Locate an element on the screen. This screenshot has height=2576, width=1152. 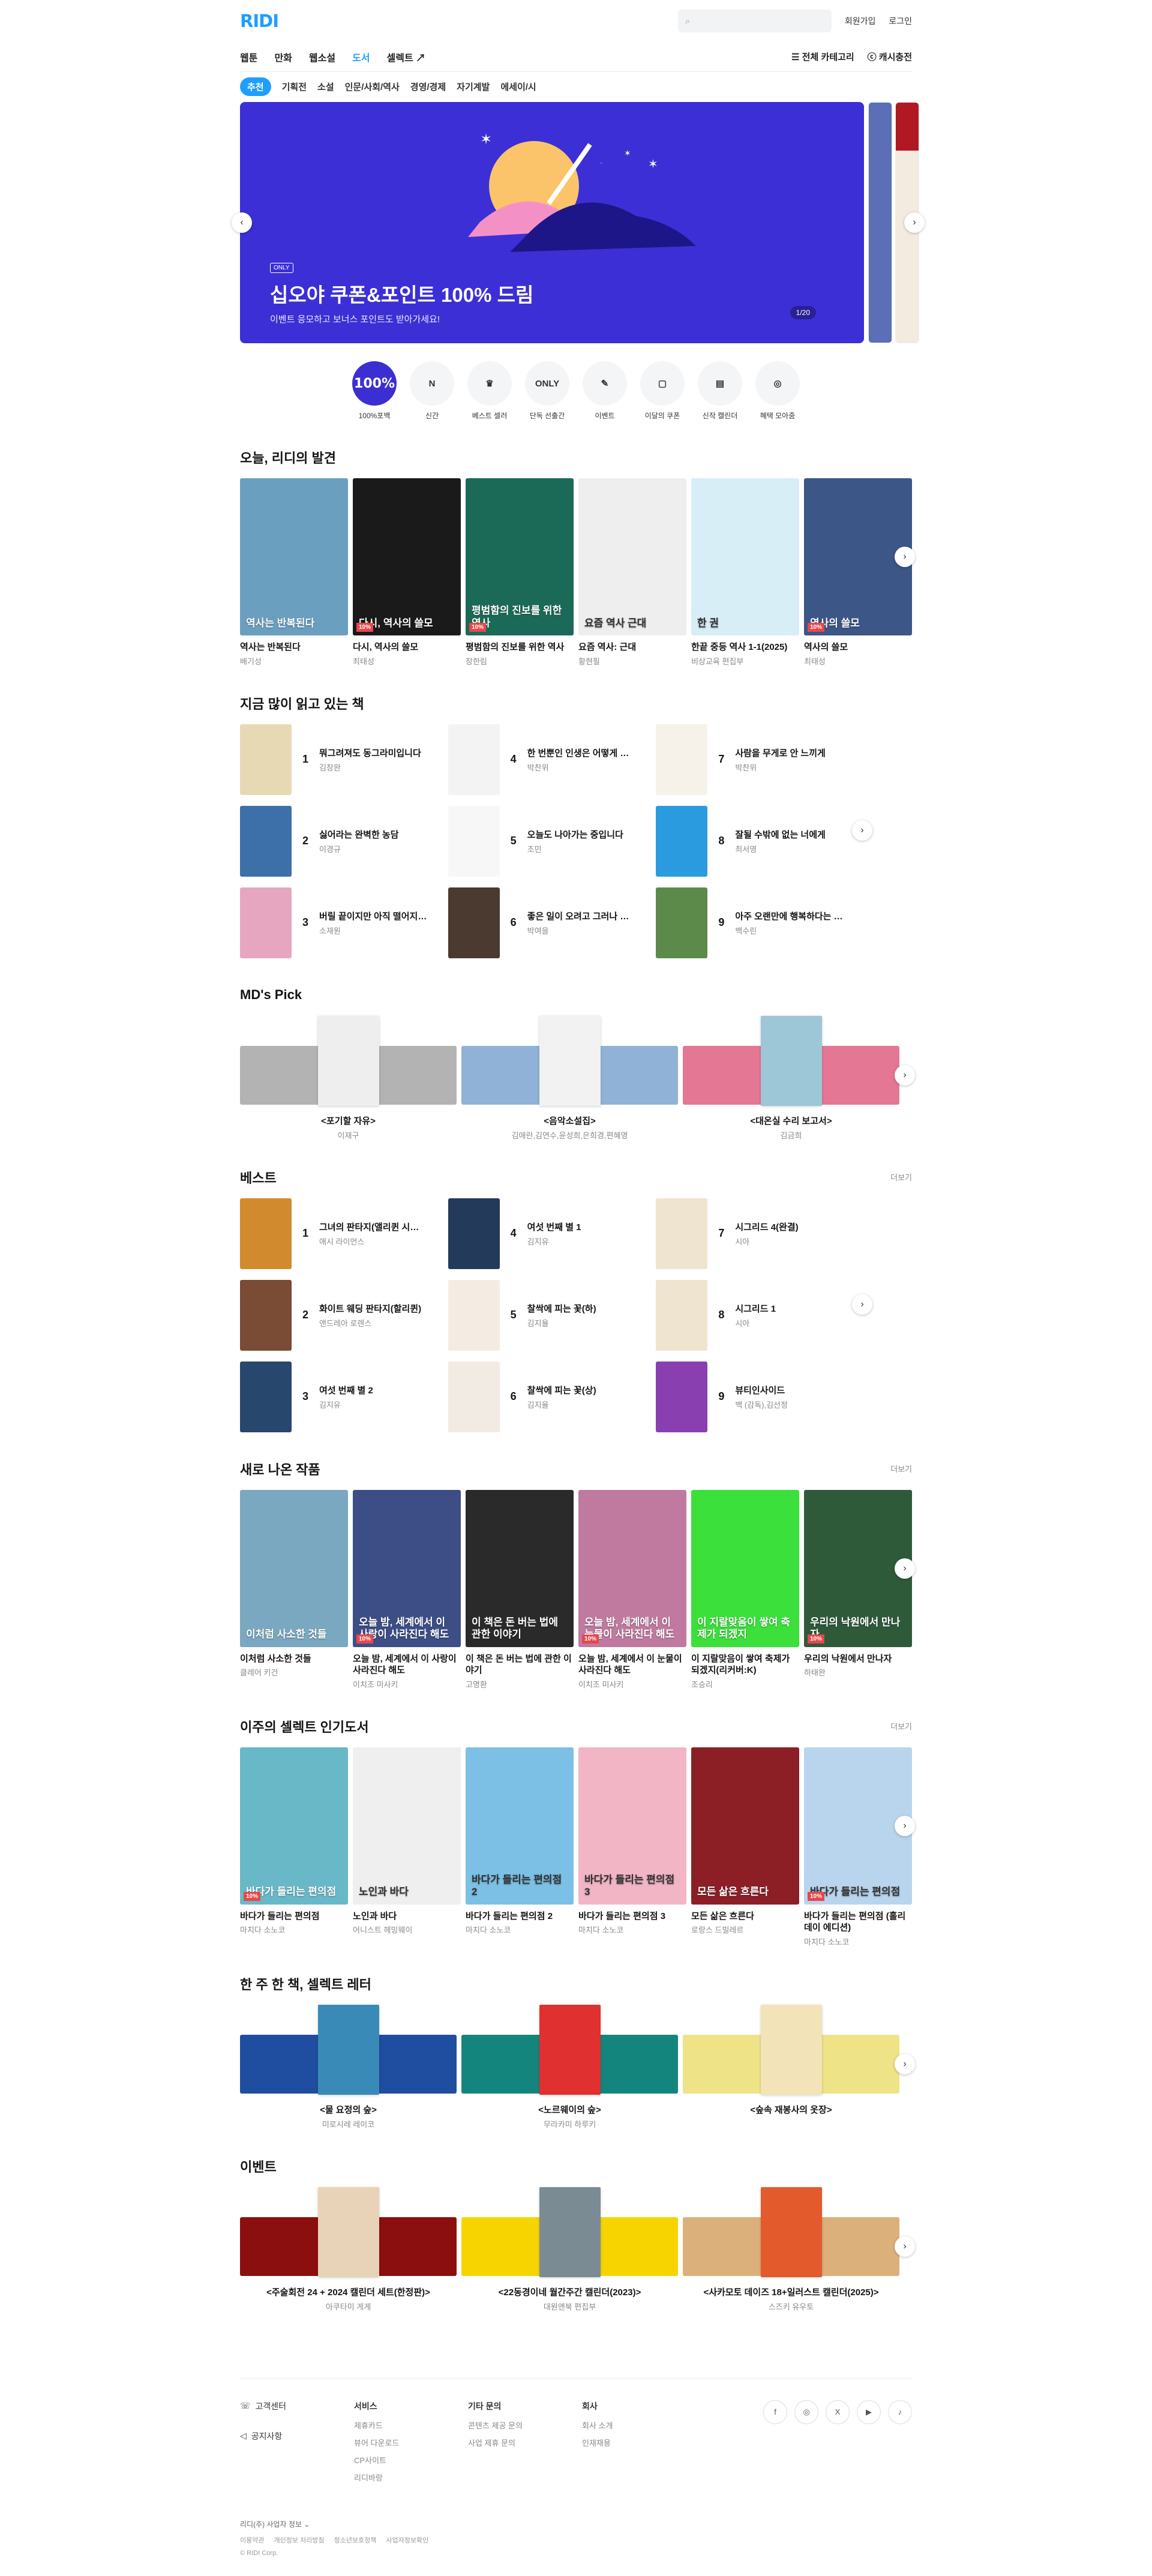
book-author: 시아 is located at coordinates (789, 1241).